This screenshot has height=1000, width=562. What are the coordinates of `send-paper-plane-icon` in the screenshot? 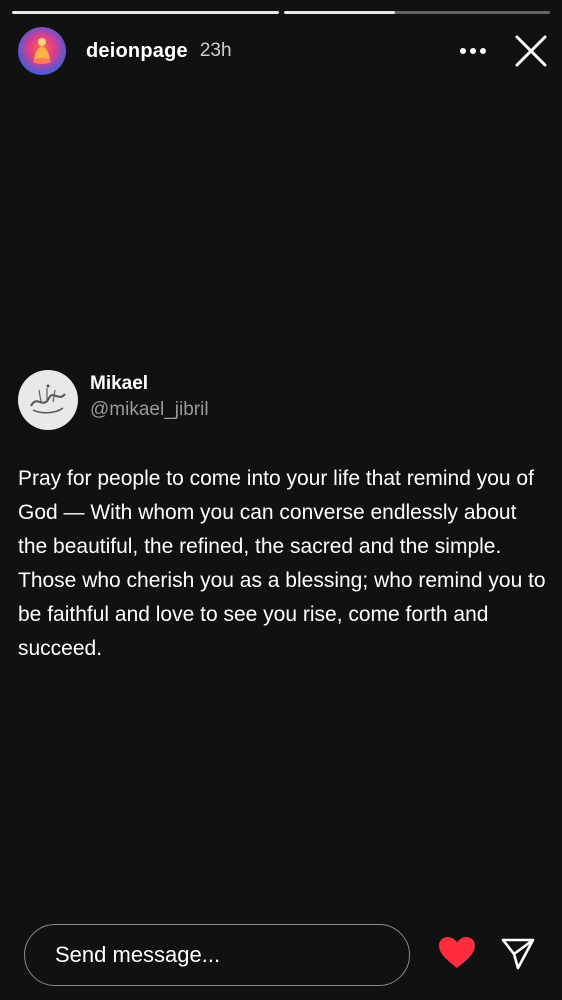 It's located at (518, 954).